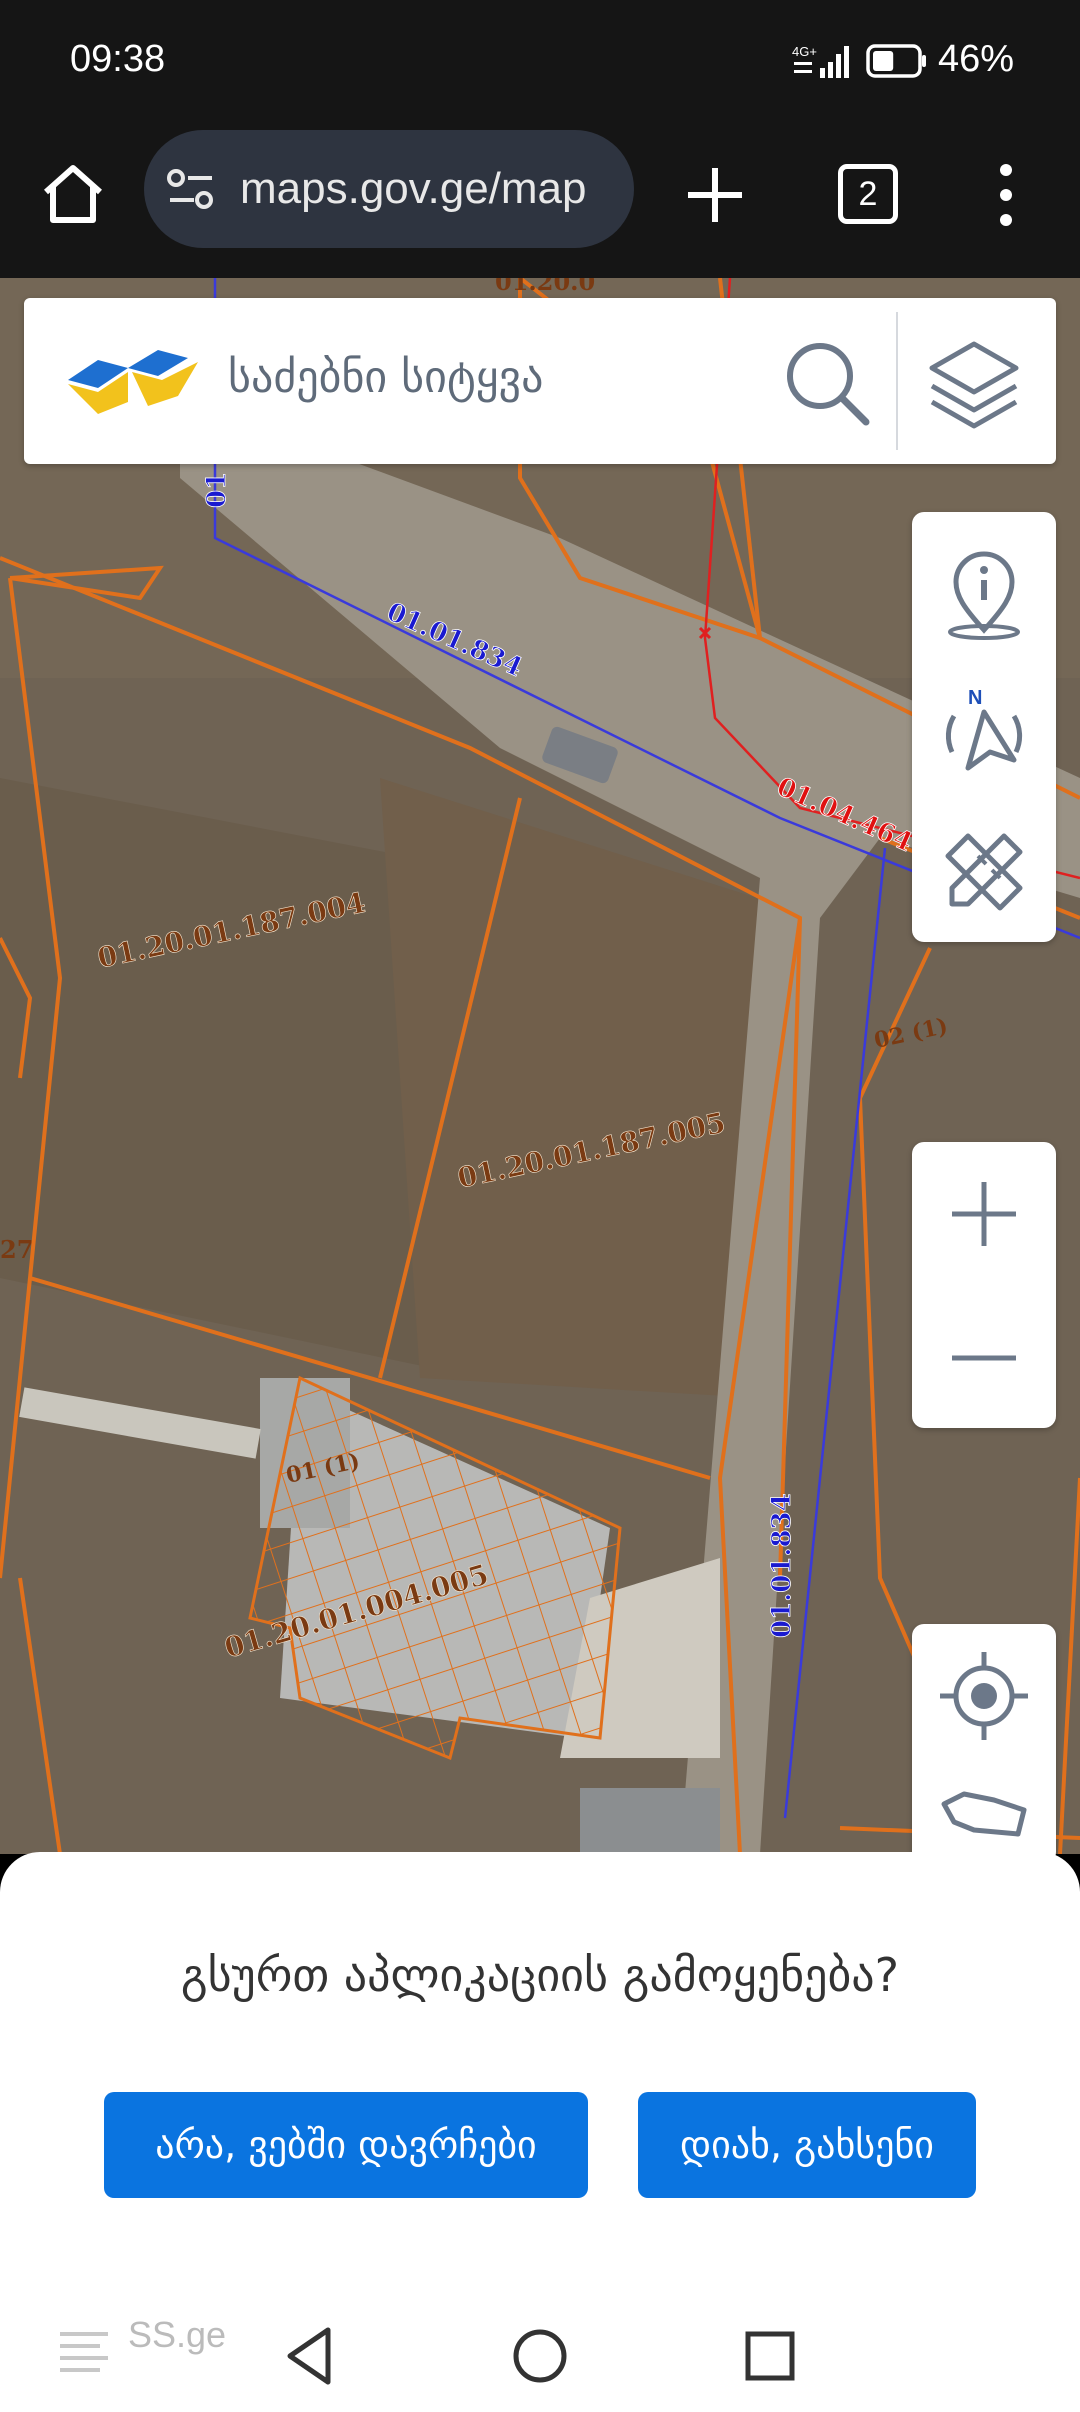  I want to click on system-nav-bar: SS.ge, so click(540, 2352).